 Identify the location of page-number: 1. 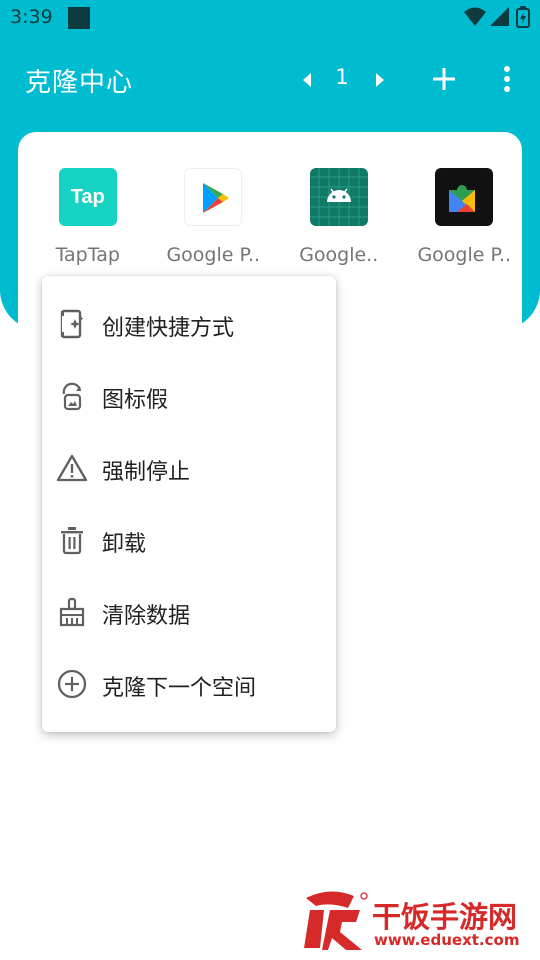
(342, 77).